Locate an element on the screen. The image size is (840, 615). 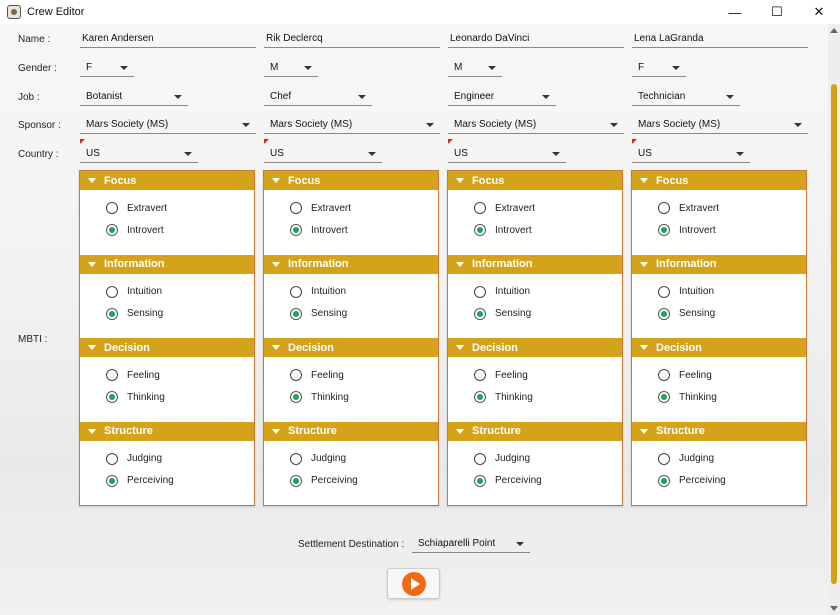
crew-1-focus-option-introvert: Introvert is located at coordinates (319, 230).